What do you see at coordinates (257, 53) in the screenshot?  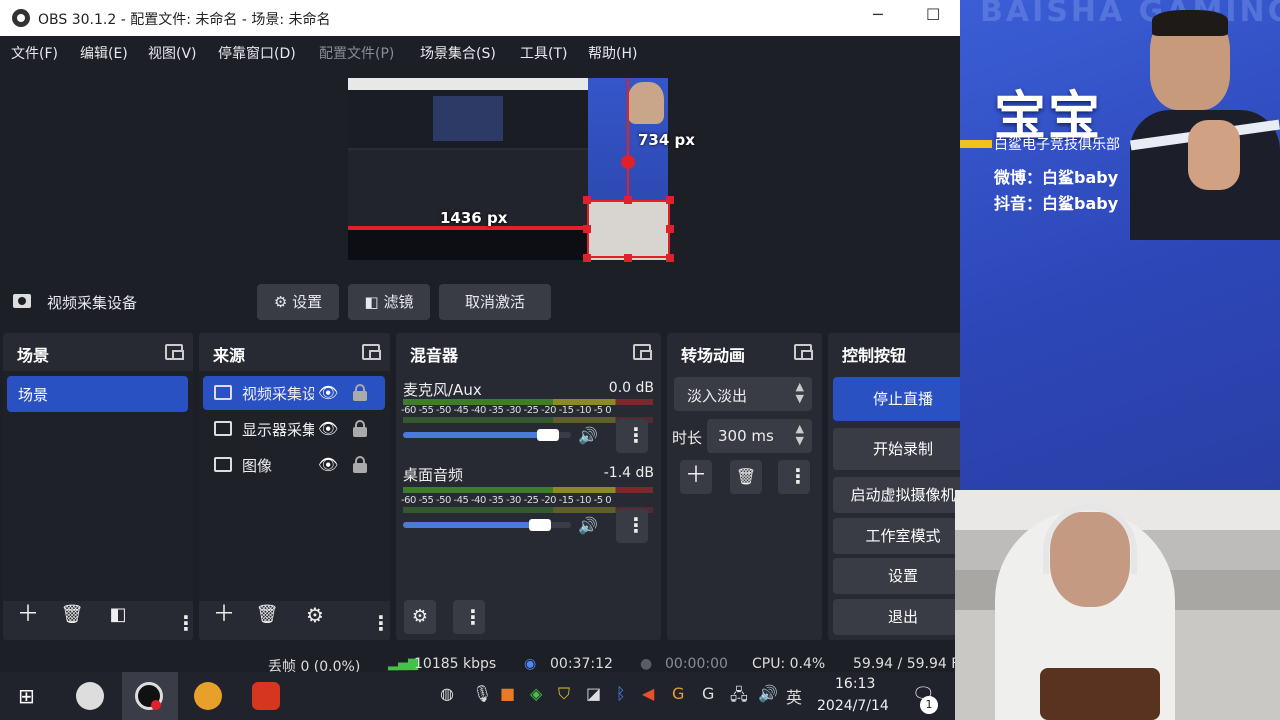 I see `menu-docks: 停靠窗口(D)` at bounding box center [257, 53].